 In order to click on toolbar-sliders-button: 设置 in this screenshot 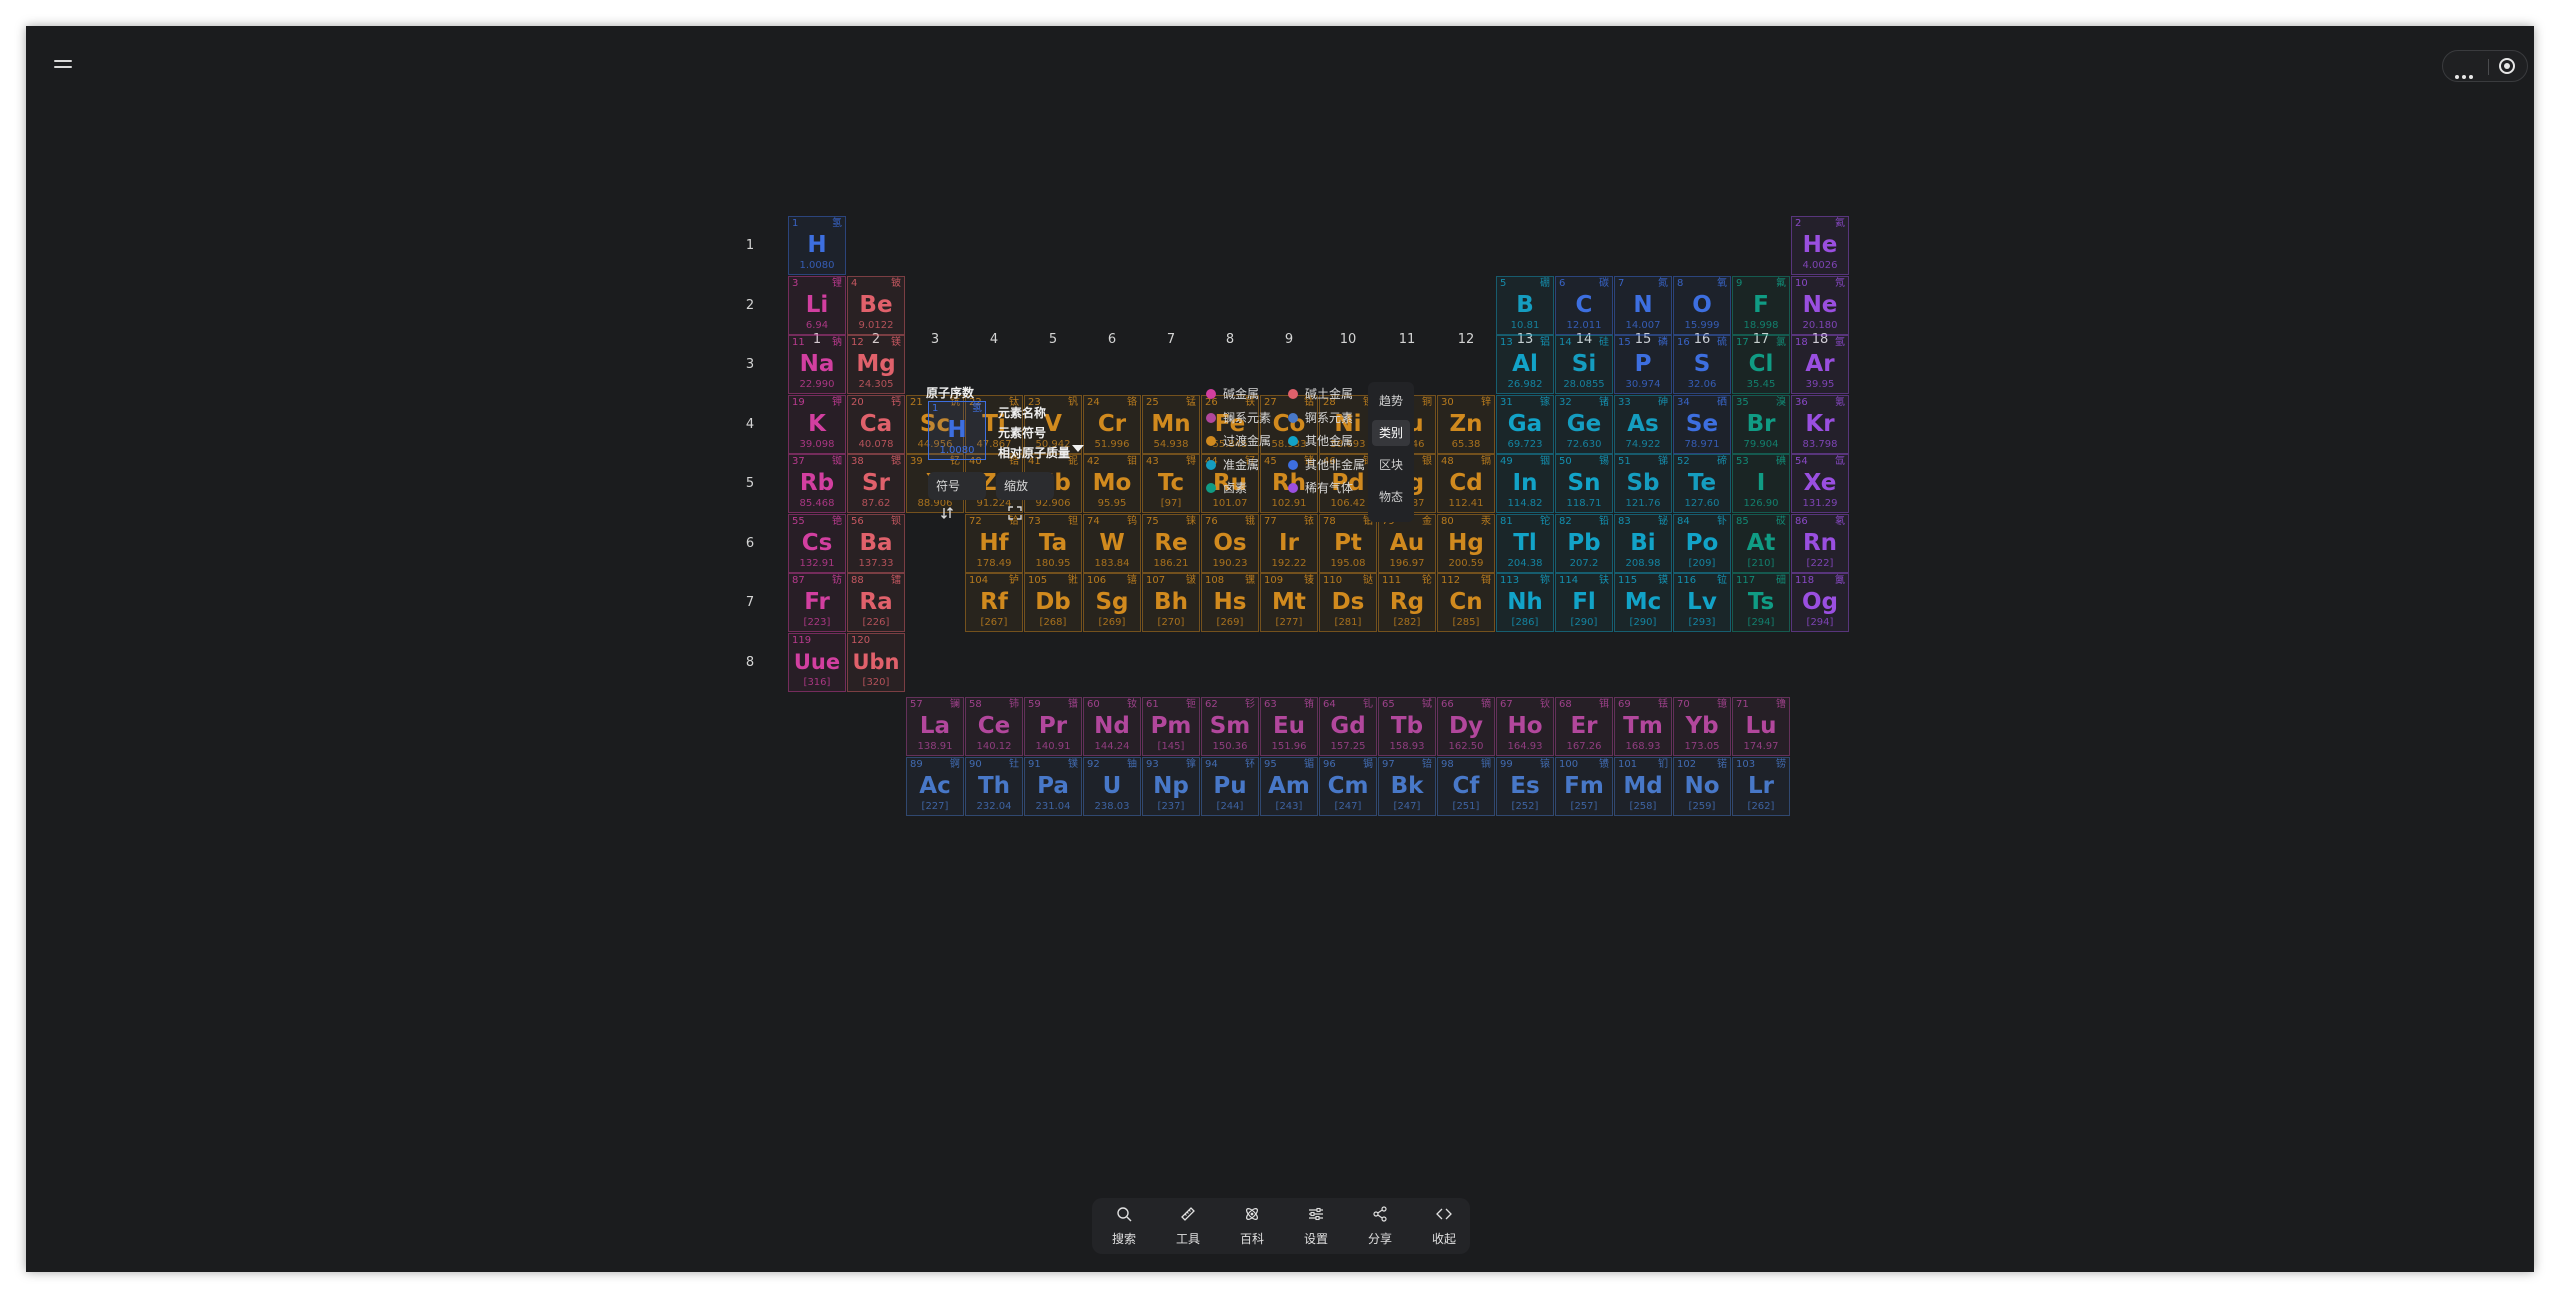, I will do `click(1316, 1226)`.